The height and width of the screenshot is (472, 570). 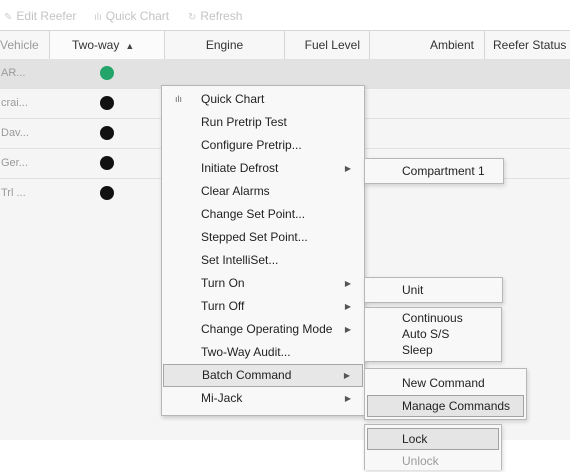 I want to click on submenu-item-compartment-1: Compartment 1, so click(x=434, y=171).